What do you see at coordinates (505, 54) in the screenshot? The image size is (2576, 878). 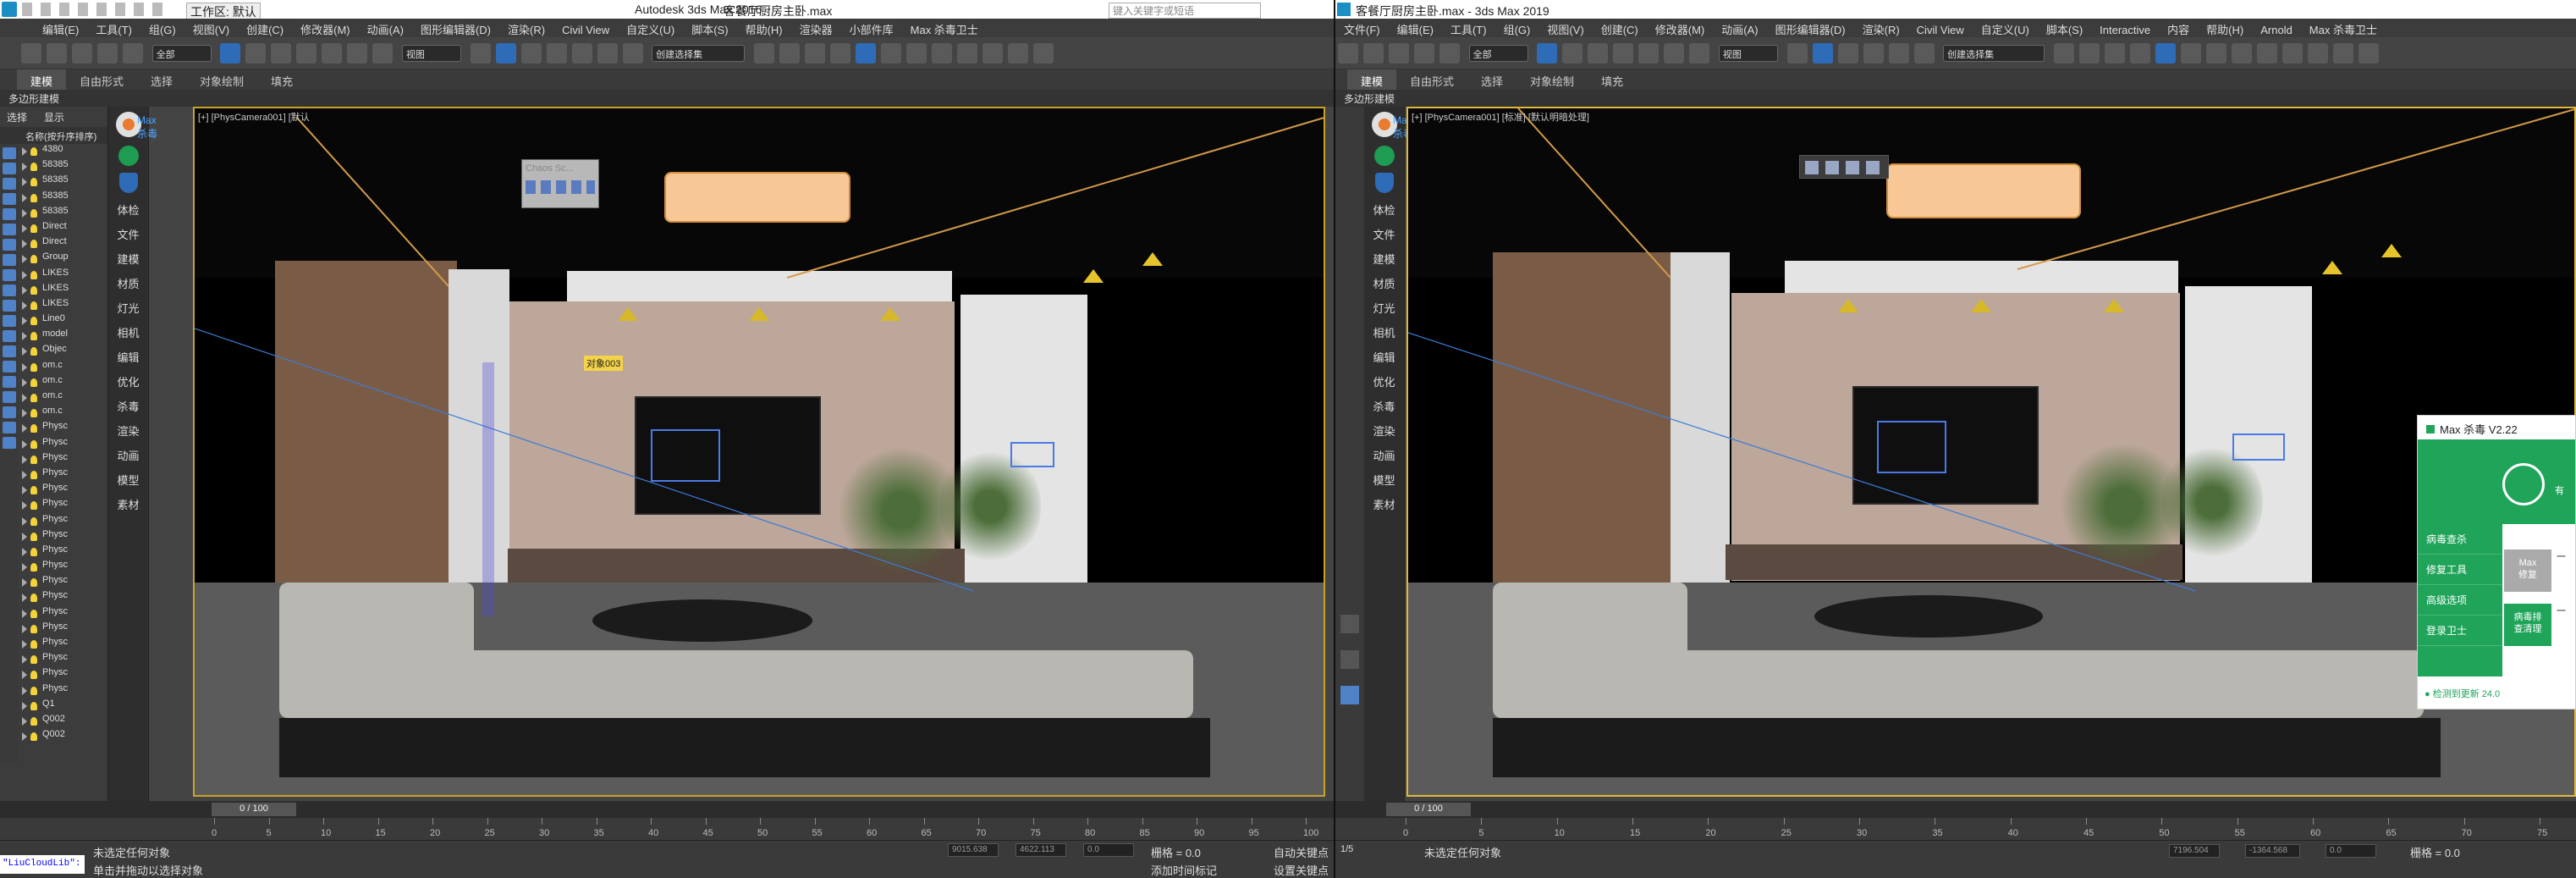 I see `manipulate-icon` at bounding box center [505, 54].